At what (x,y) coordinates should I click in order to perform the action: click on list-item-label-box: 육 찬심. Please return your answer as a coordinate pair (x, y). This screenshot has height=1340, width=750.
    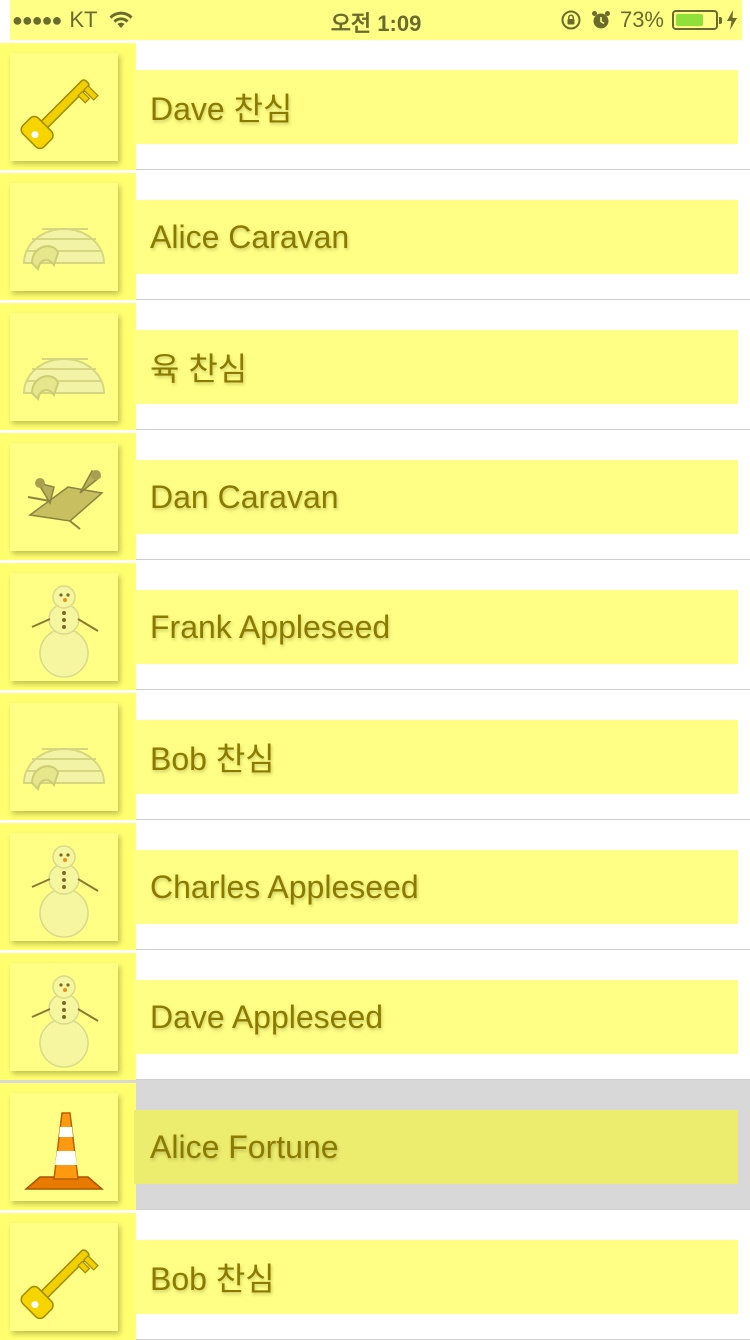
    Looking at the image, I should click on (436, 367).